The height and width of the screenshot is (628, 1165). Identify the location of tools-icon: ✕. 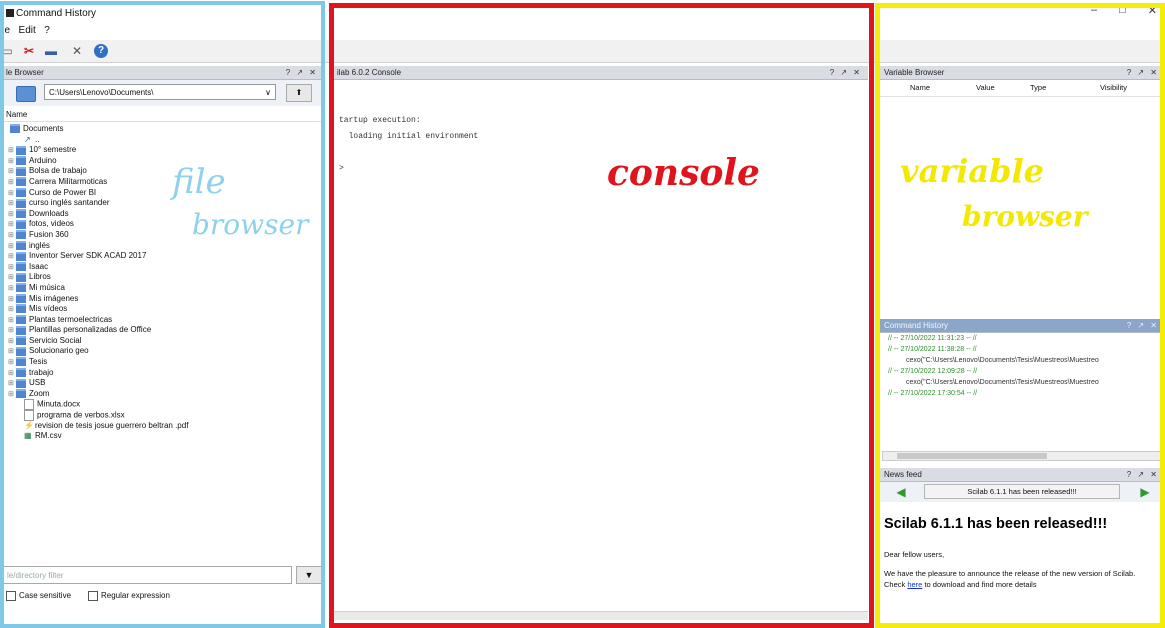
(77, 51).